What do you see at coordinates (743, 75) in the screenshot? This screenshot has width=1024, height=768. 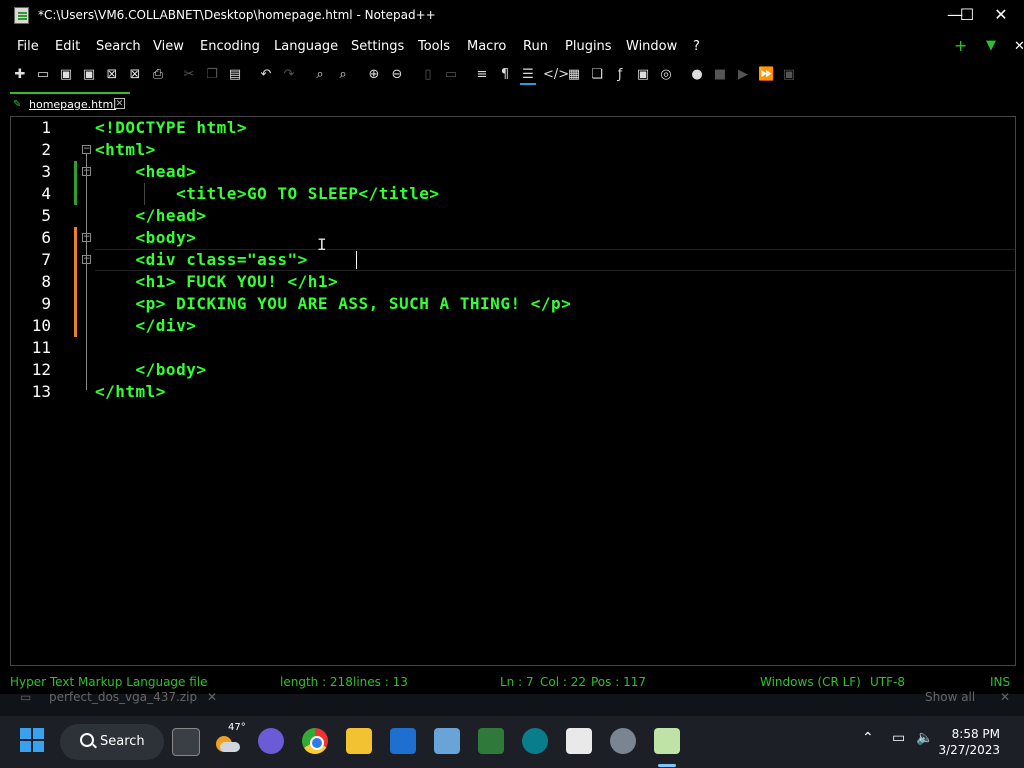 I see `play-macro-icon: ▶` at bounding box center [743, 75].